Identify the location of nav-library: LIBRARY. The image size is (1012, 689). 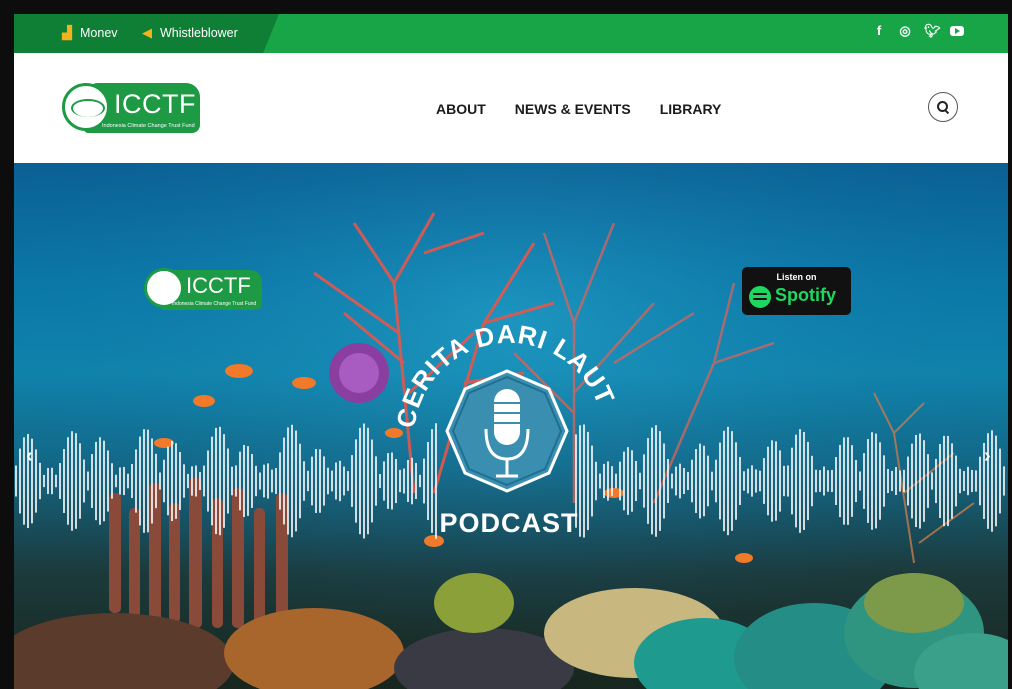
(691, 109).